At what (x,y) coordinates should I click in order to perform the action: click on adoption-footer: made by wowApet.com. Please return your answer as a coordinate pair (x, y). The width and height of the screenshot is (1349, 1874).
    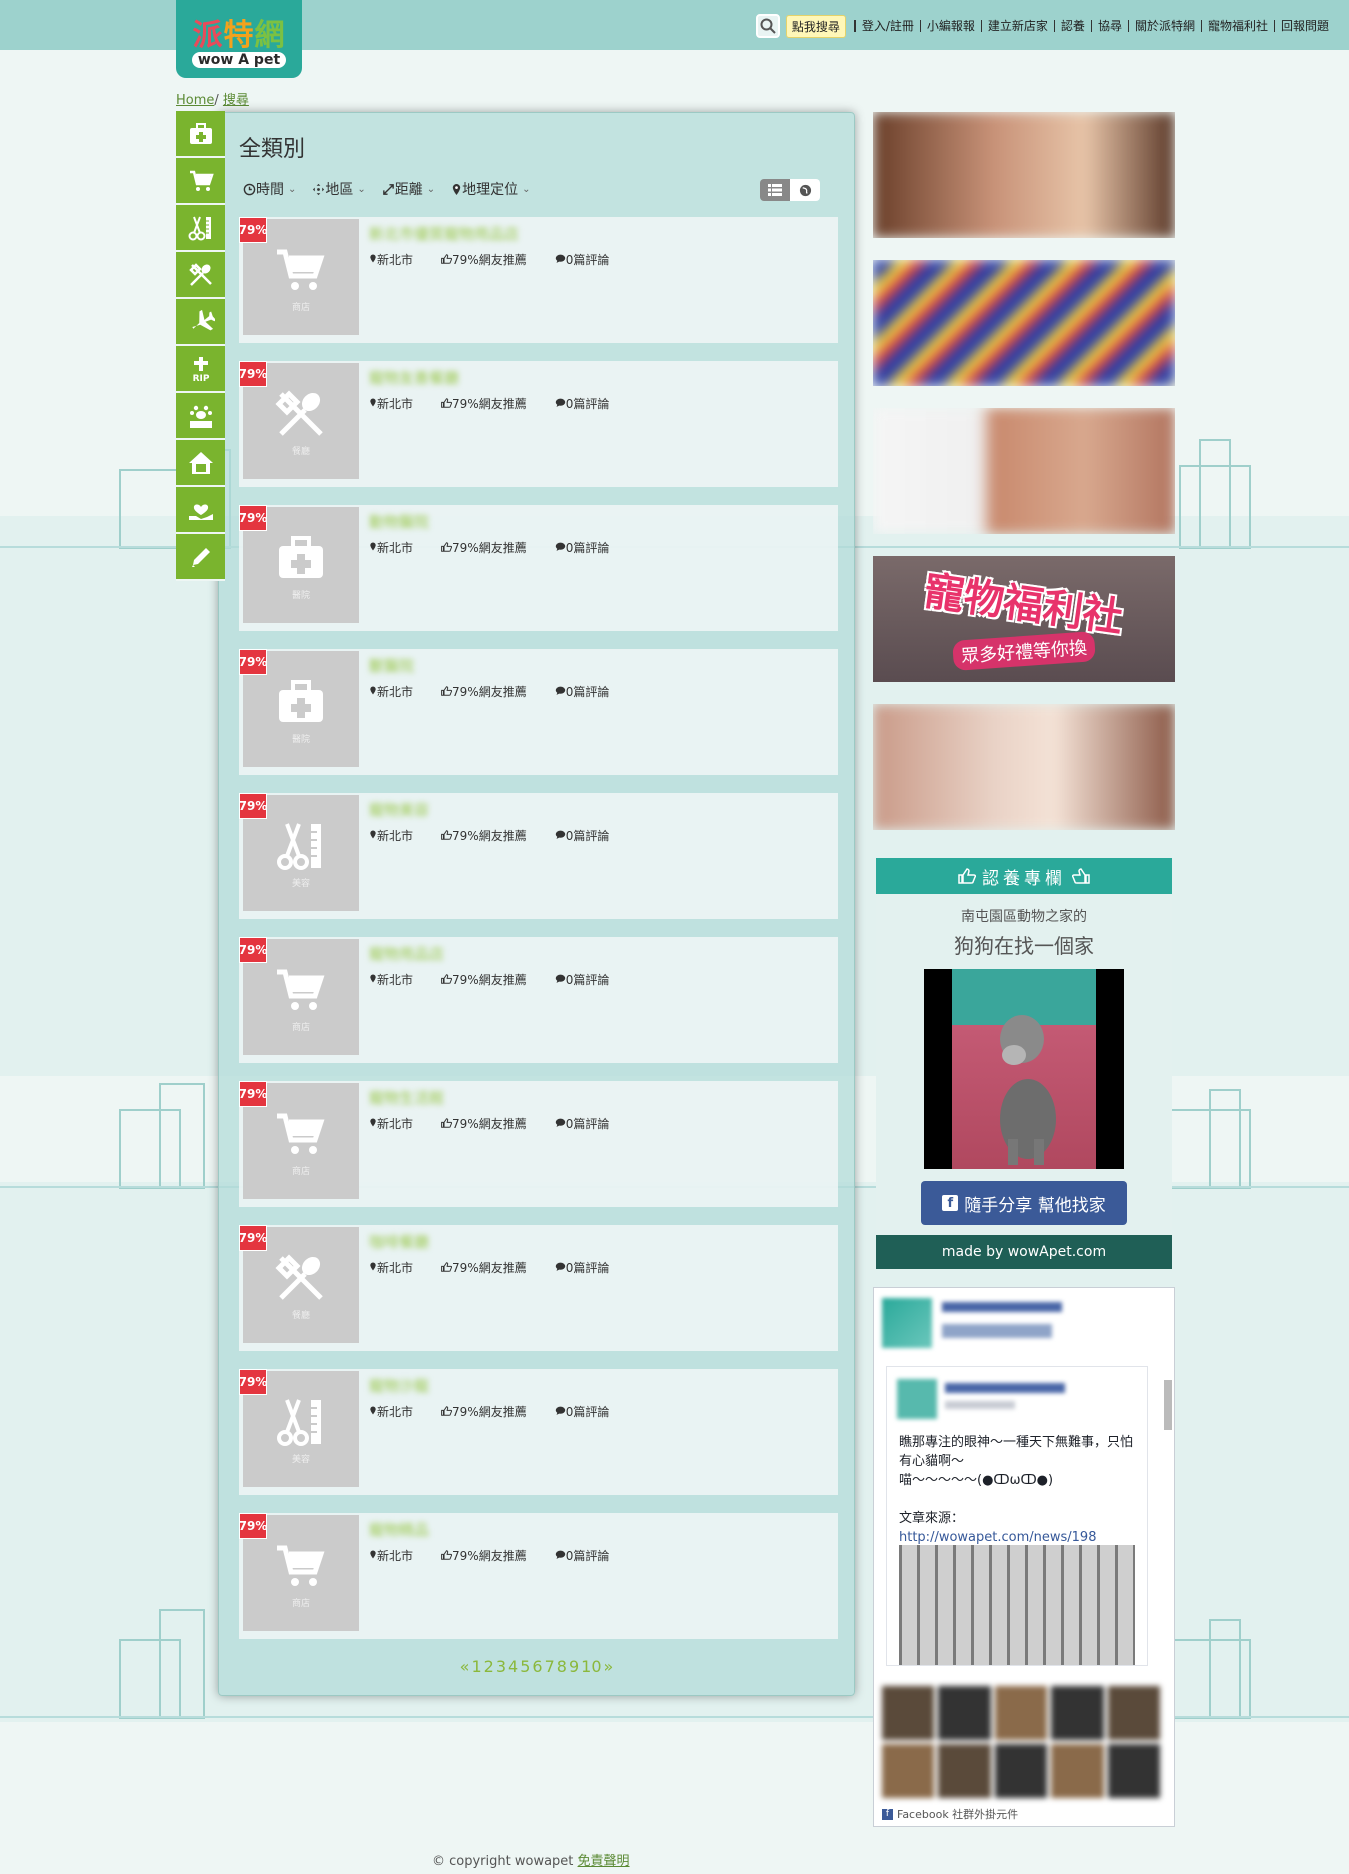
    Looking at the image, I should click on (1024, 1252).